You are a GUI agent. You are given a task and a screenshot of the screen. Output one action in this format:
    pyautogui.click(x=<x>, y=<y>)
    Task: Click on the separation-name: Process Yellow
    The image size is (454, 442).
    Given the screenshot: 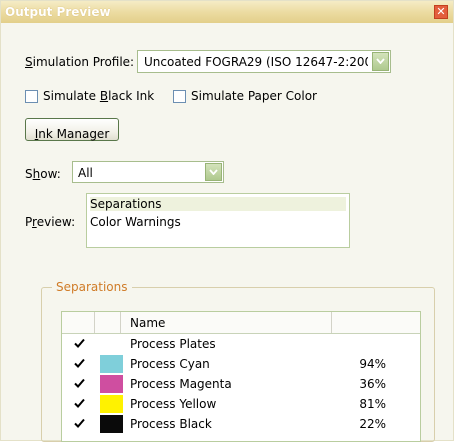 What is the action you would take?
    pyautogui.click(x=173, y=404)
    